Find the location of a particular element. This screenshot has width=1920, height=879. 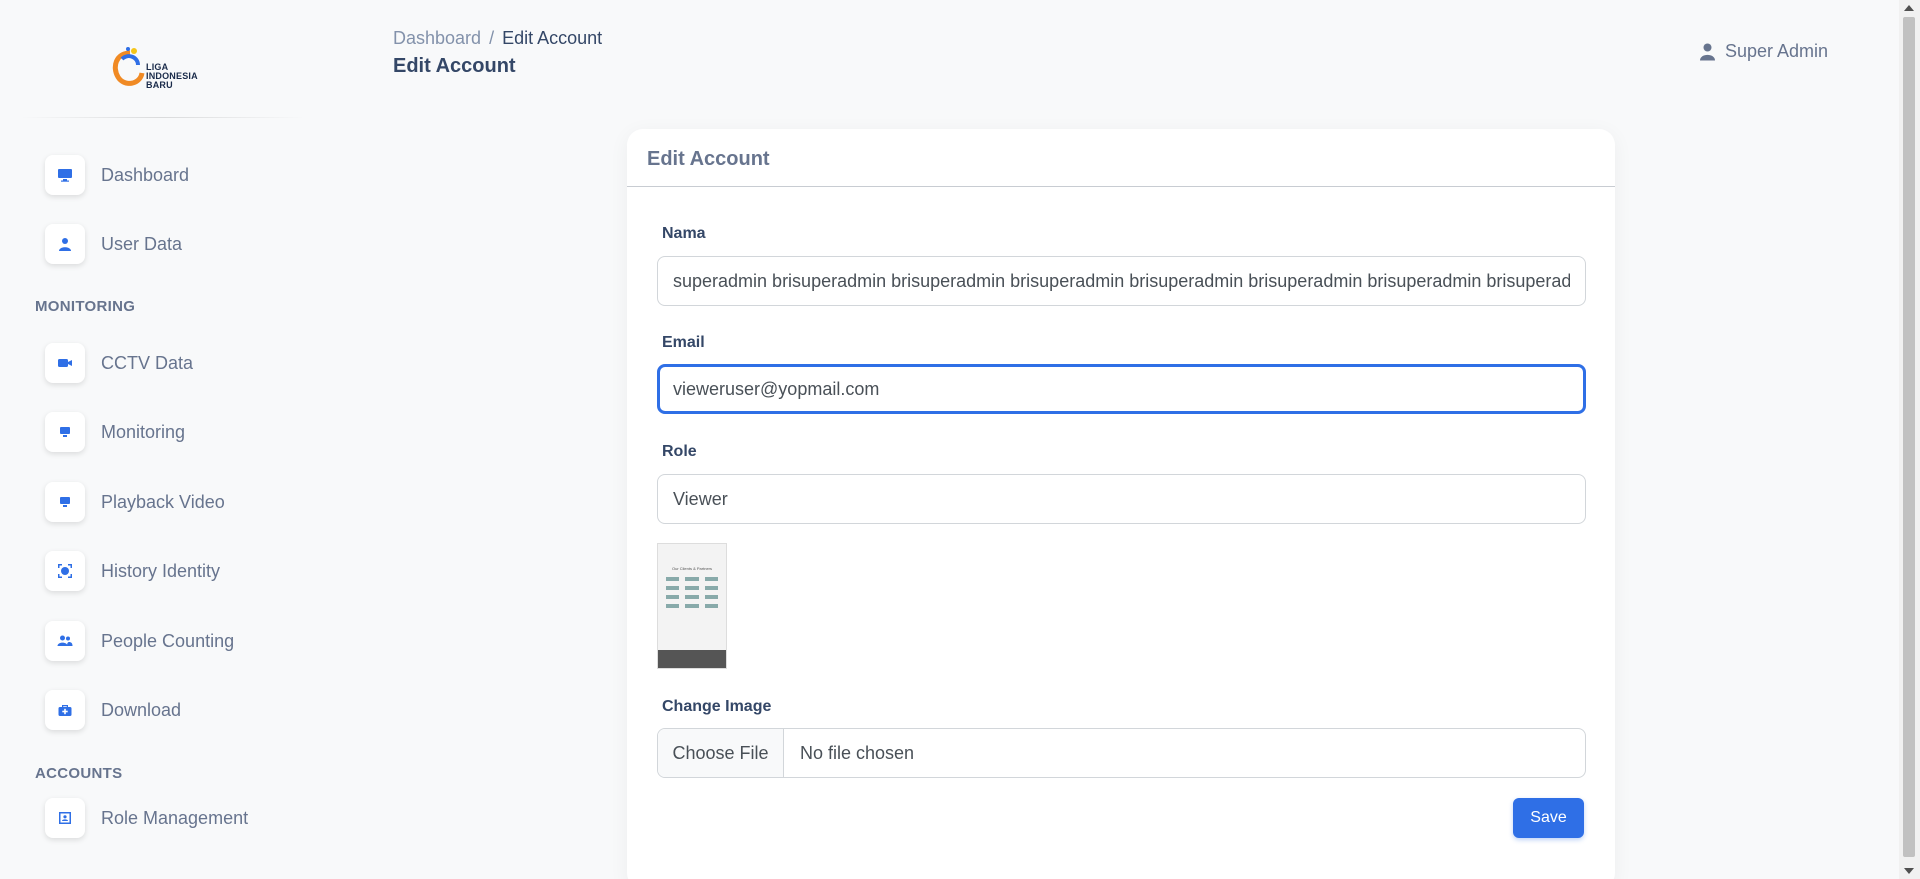

card-title: Edit Account is located at coordinates (708, 159).